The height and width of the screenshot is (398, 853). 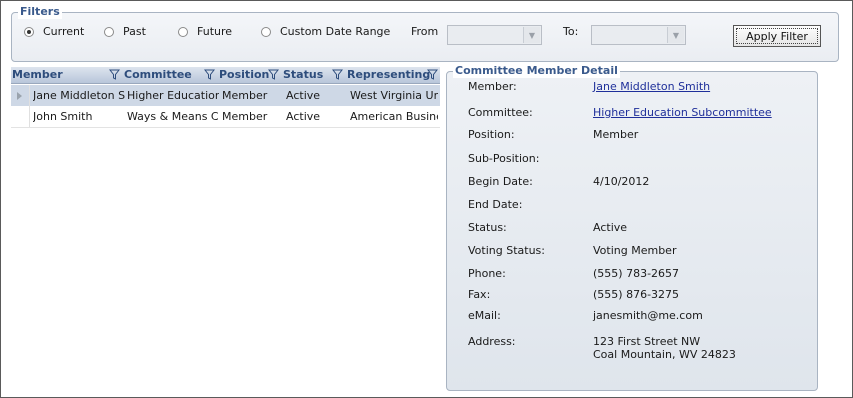 What do you see at coordinates (37, 75) in the screenshot?
I see `column-header-member: Member` at bounding box center [37, 75].